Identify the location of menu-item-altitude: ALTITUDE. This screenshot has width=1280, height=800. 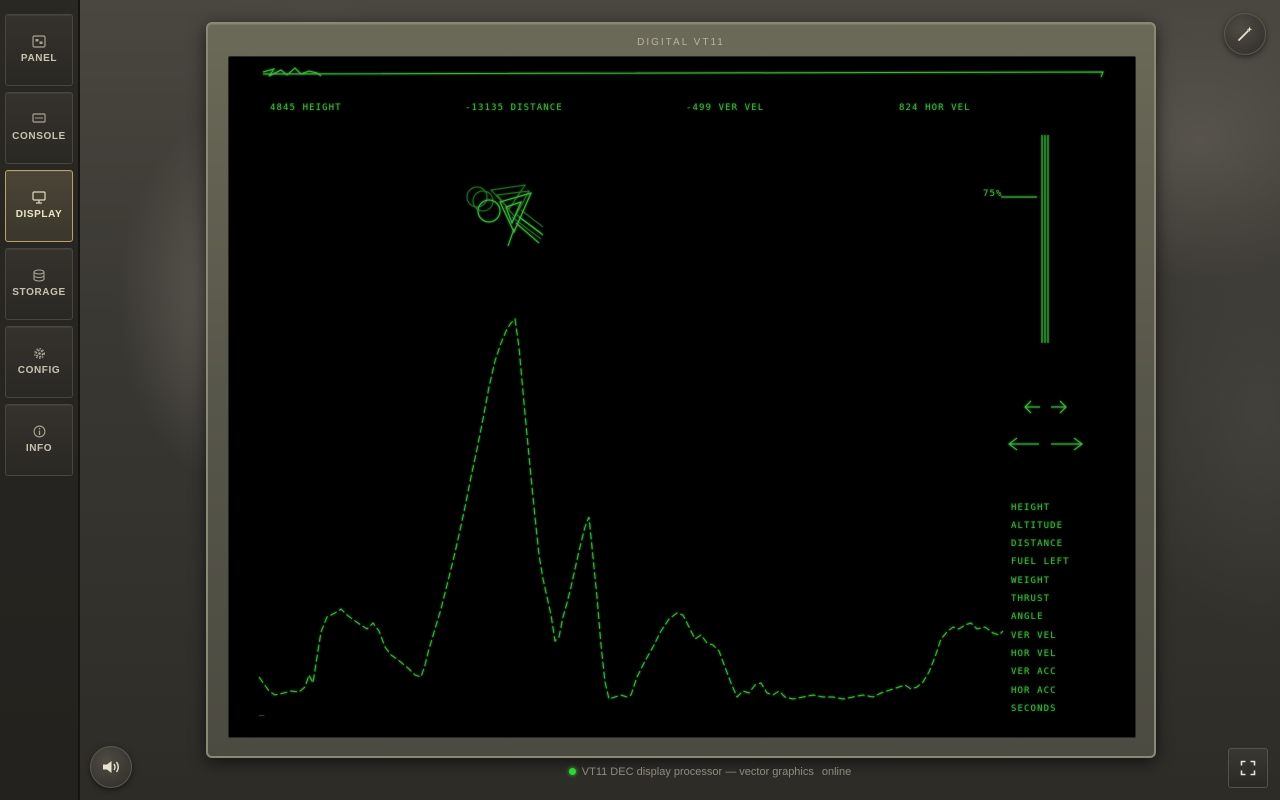
(1037, 526).